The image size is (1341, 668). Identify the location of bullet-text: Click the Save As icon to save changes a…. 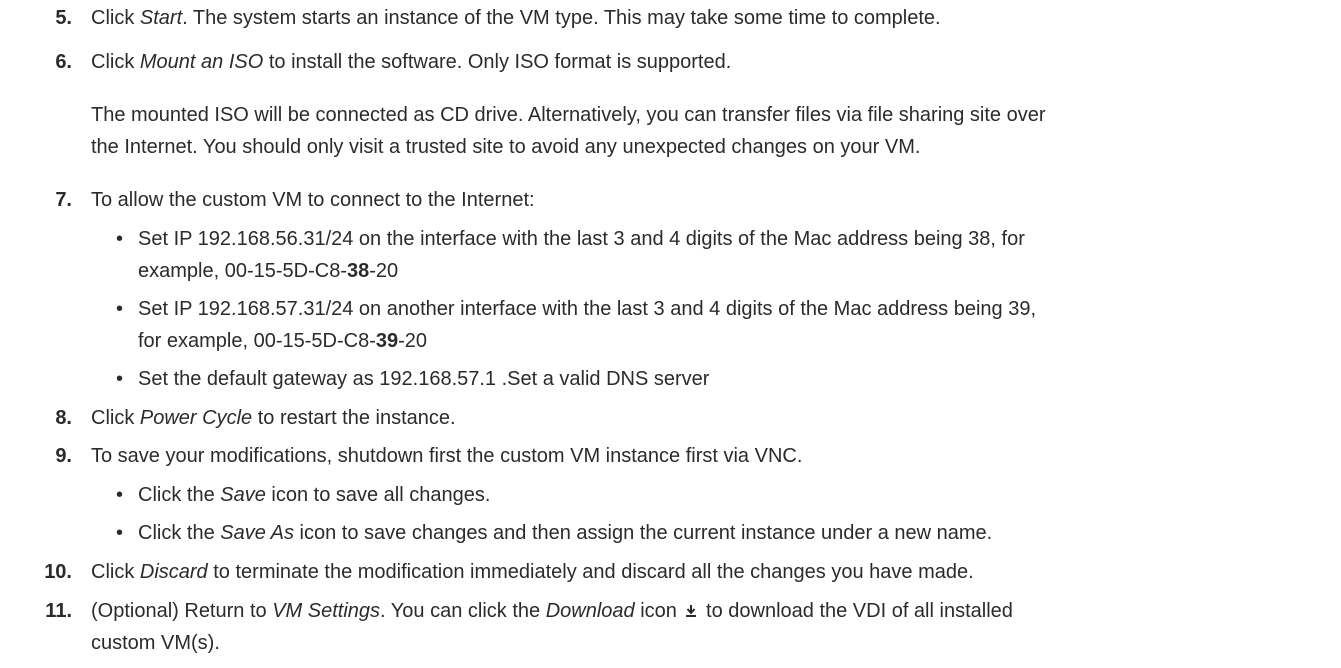
(565, 533).